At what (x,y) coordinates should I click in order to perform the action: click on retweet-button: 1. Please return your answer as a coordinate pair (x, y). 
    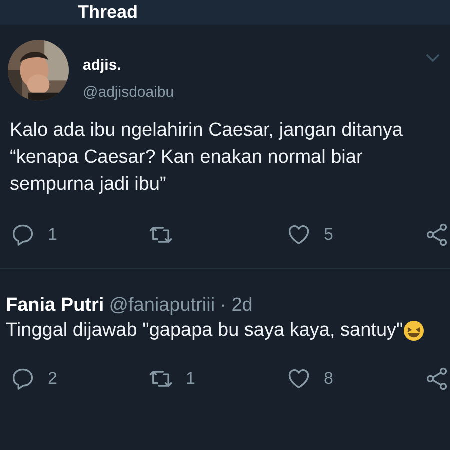
    Looking at the image, I should click on (217, 379).